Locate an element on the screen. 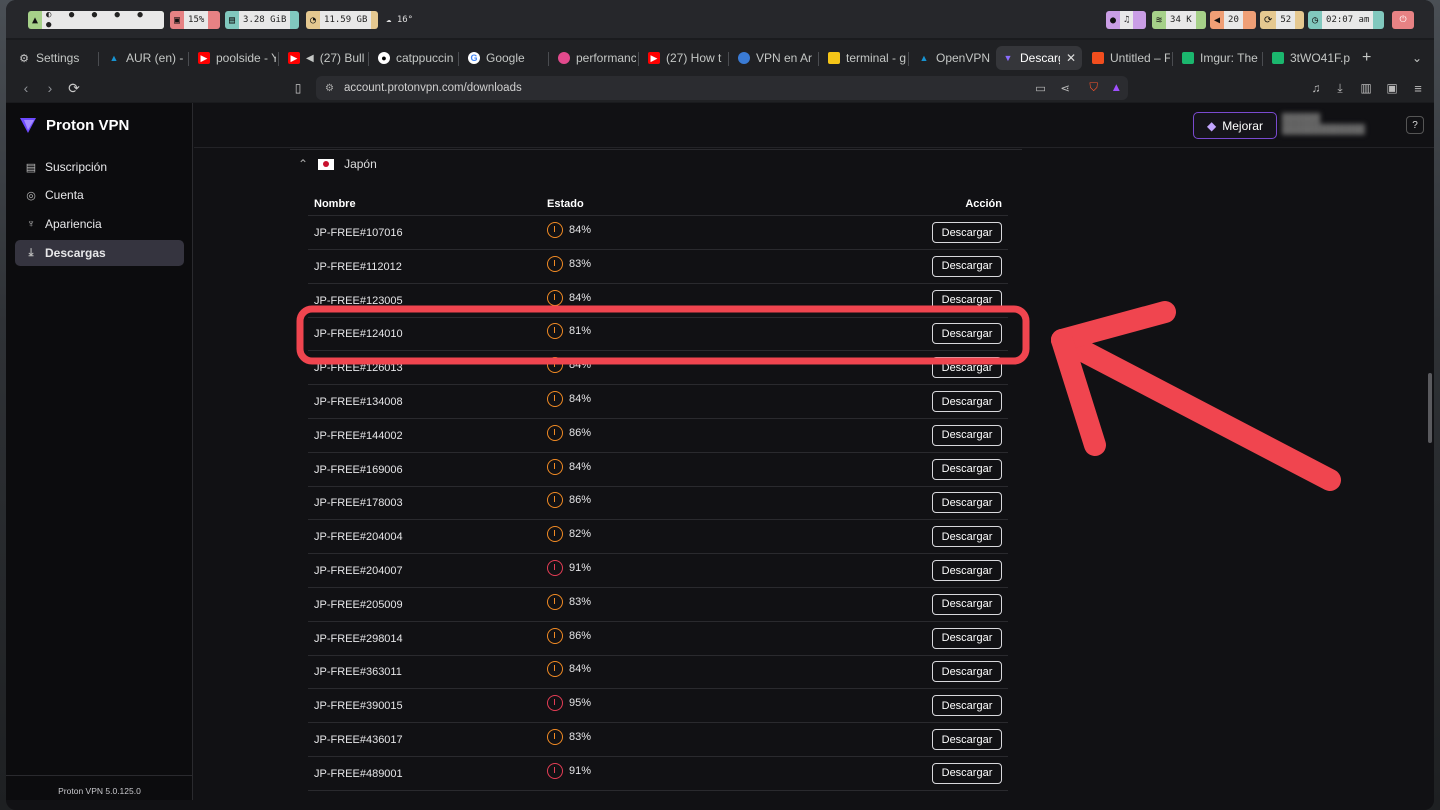 The height and width of the screenshot is (810, 1440). arrow-left-icon: ‹ is located at coordinates (26, 88).